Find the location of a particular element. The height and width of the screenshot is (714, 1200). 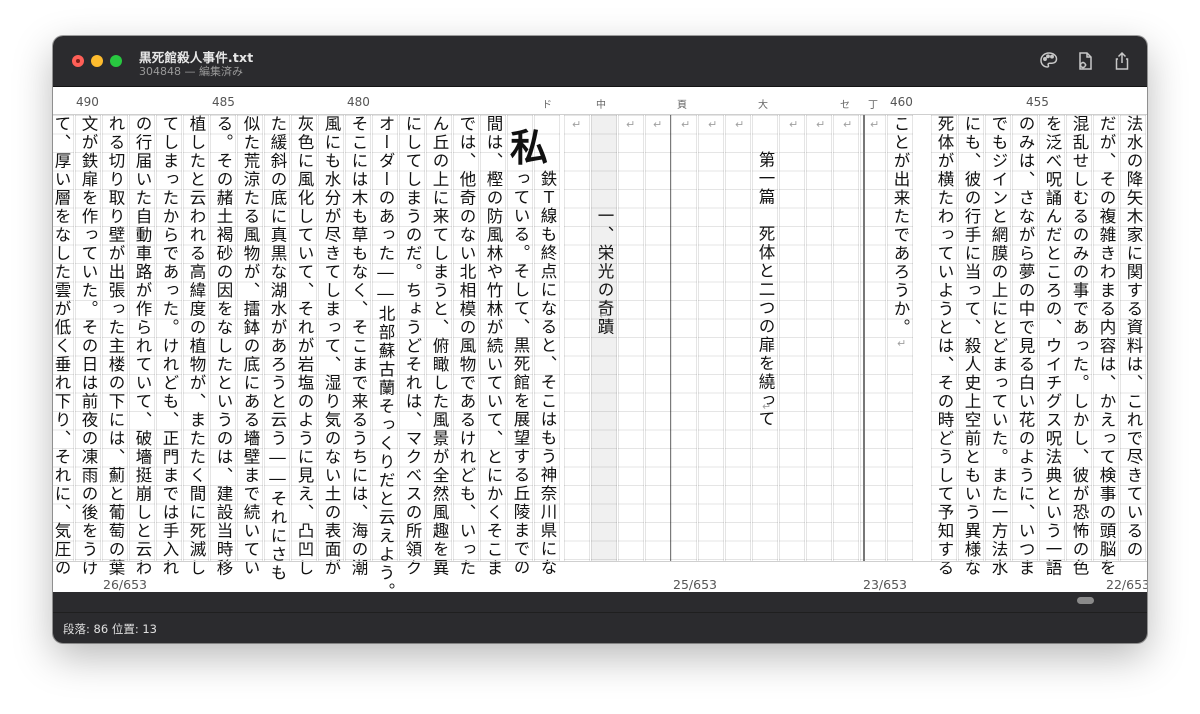

text-column: オーダーのあった――北部蘇古蘭そっくりだと云えよう。 is located at coordinates (385, 353).